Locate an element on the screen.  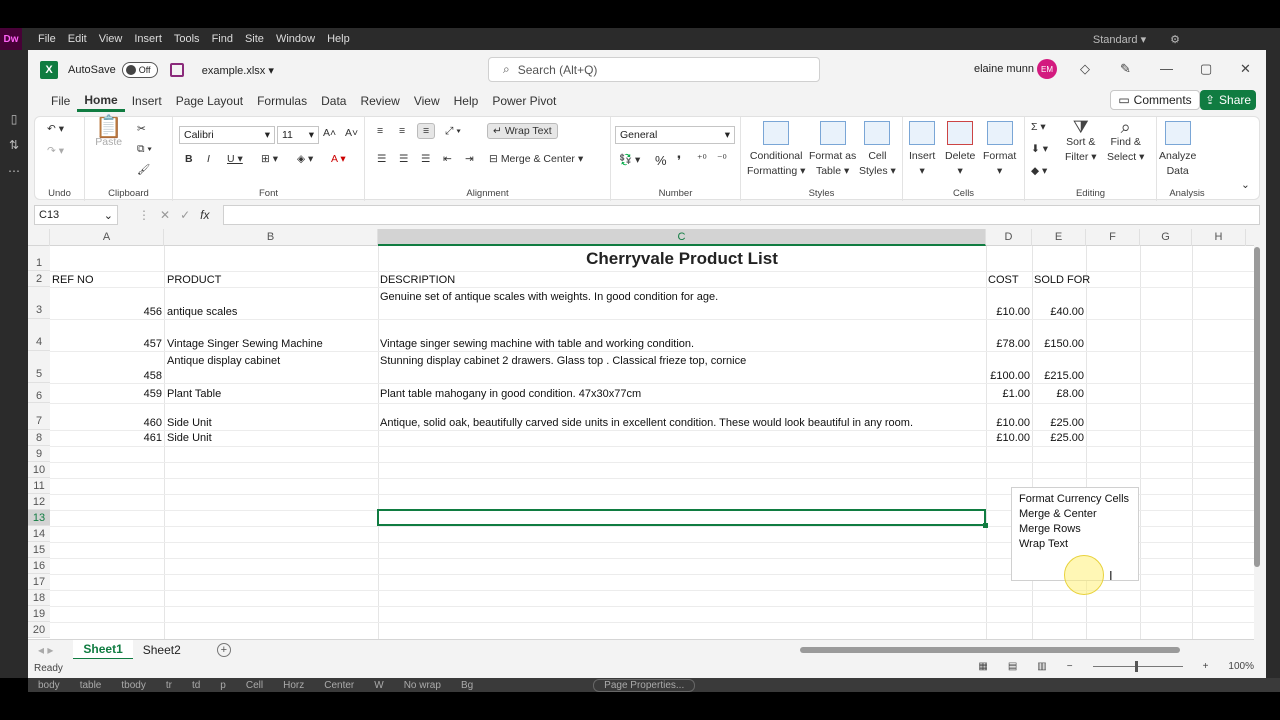
zoom-in-icon: + is located at coordinates (1206, 666).